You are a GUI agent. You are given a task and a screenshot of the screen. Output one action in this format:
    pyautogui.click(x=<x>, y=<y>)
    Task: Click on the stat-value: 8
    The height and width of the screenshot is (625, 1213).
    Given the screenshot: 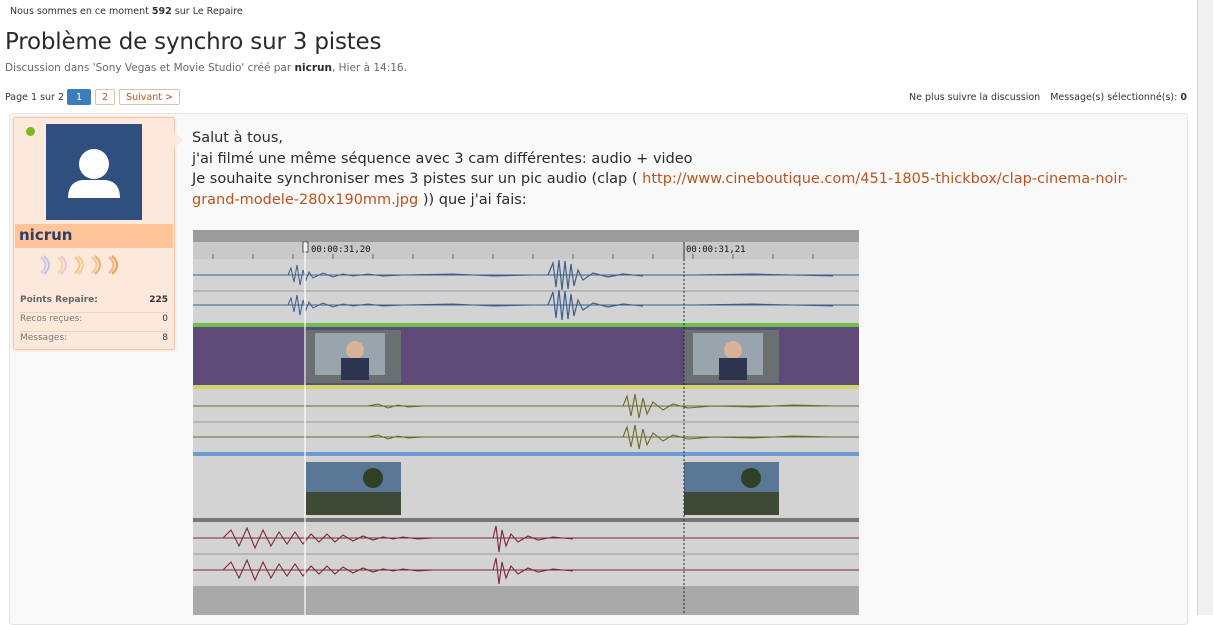 What is the action you would take?
    pyautogui.click(x=165, y=338)
    